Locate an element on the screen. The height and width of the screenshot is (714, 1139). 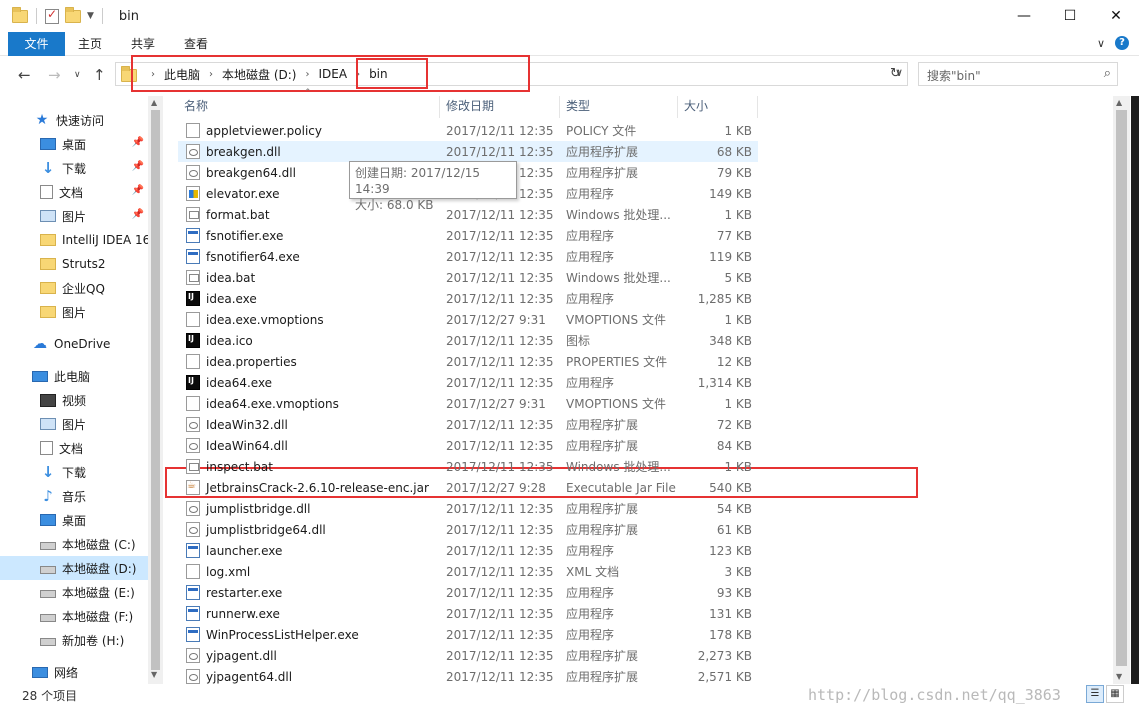
minimize-button: — is located at coordinates (1024, 16).